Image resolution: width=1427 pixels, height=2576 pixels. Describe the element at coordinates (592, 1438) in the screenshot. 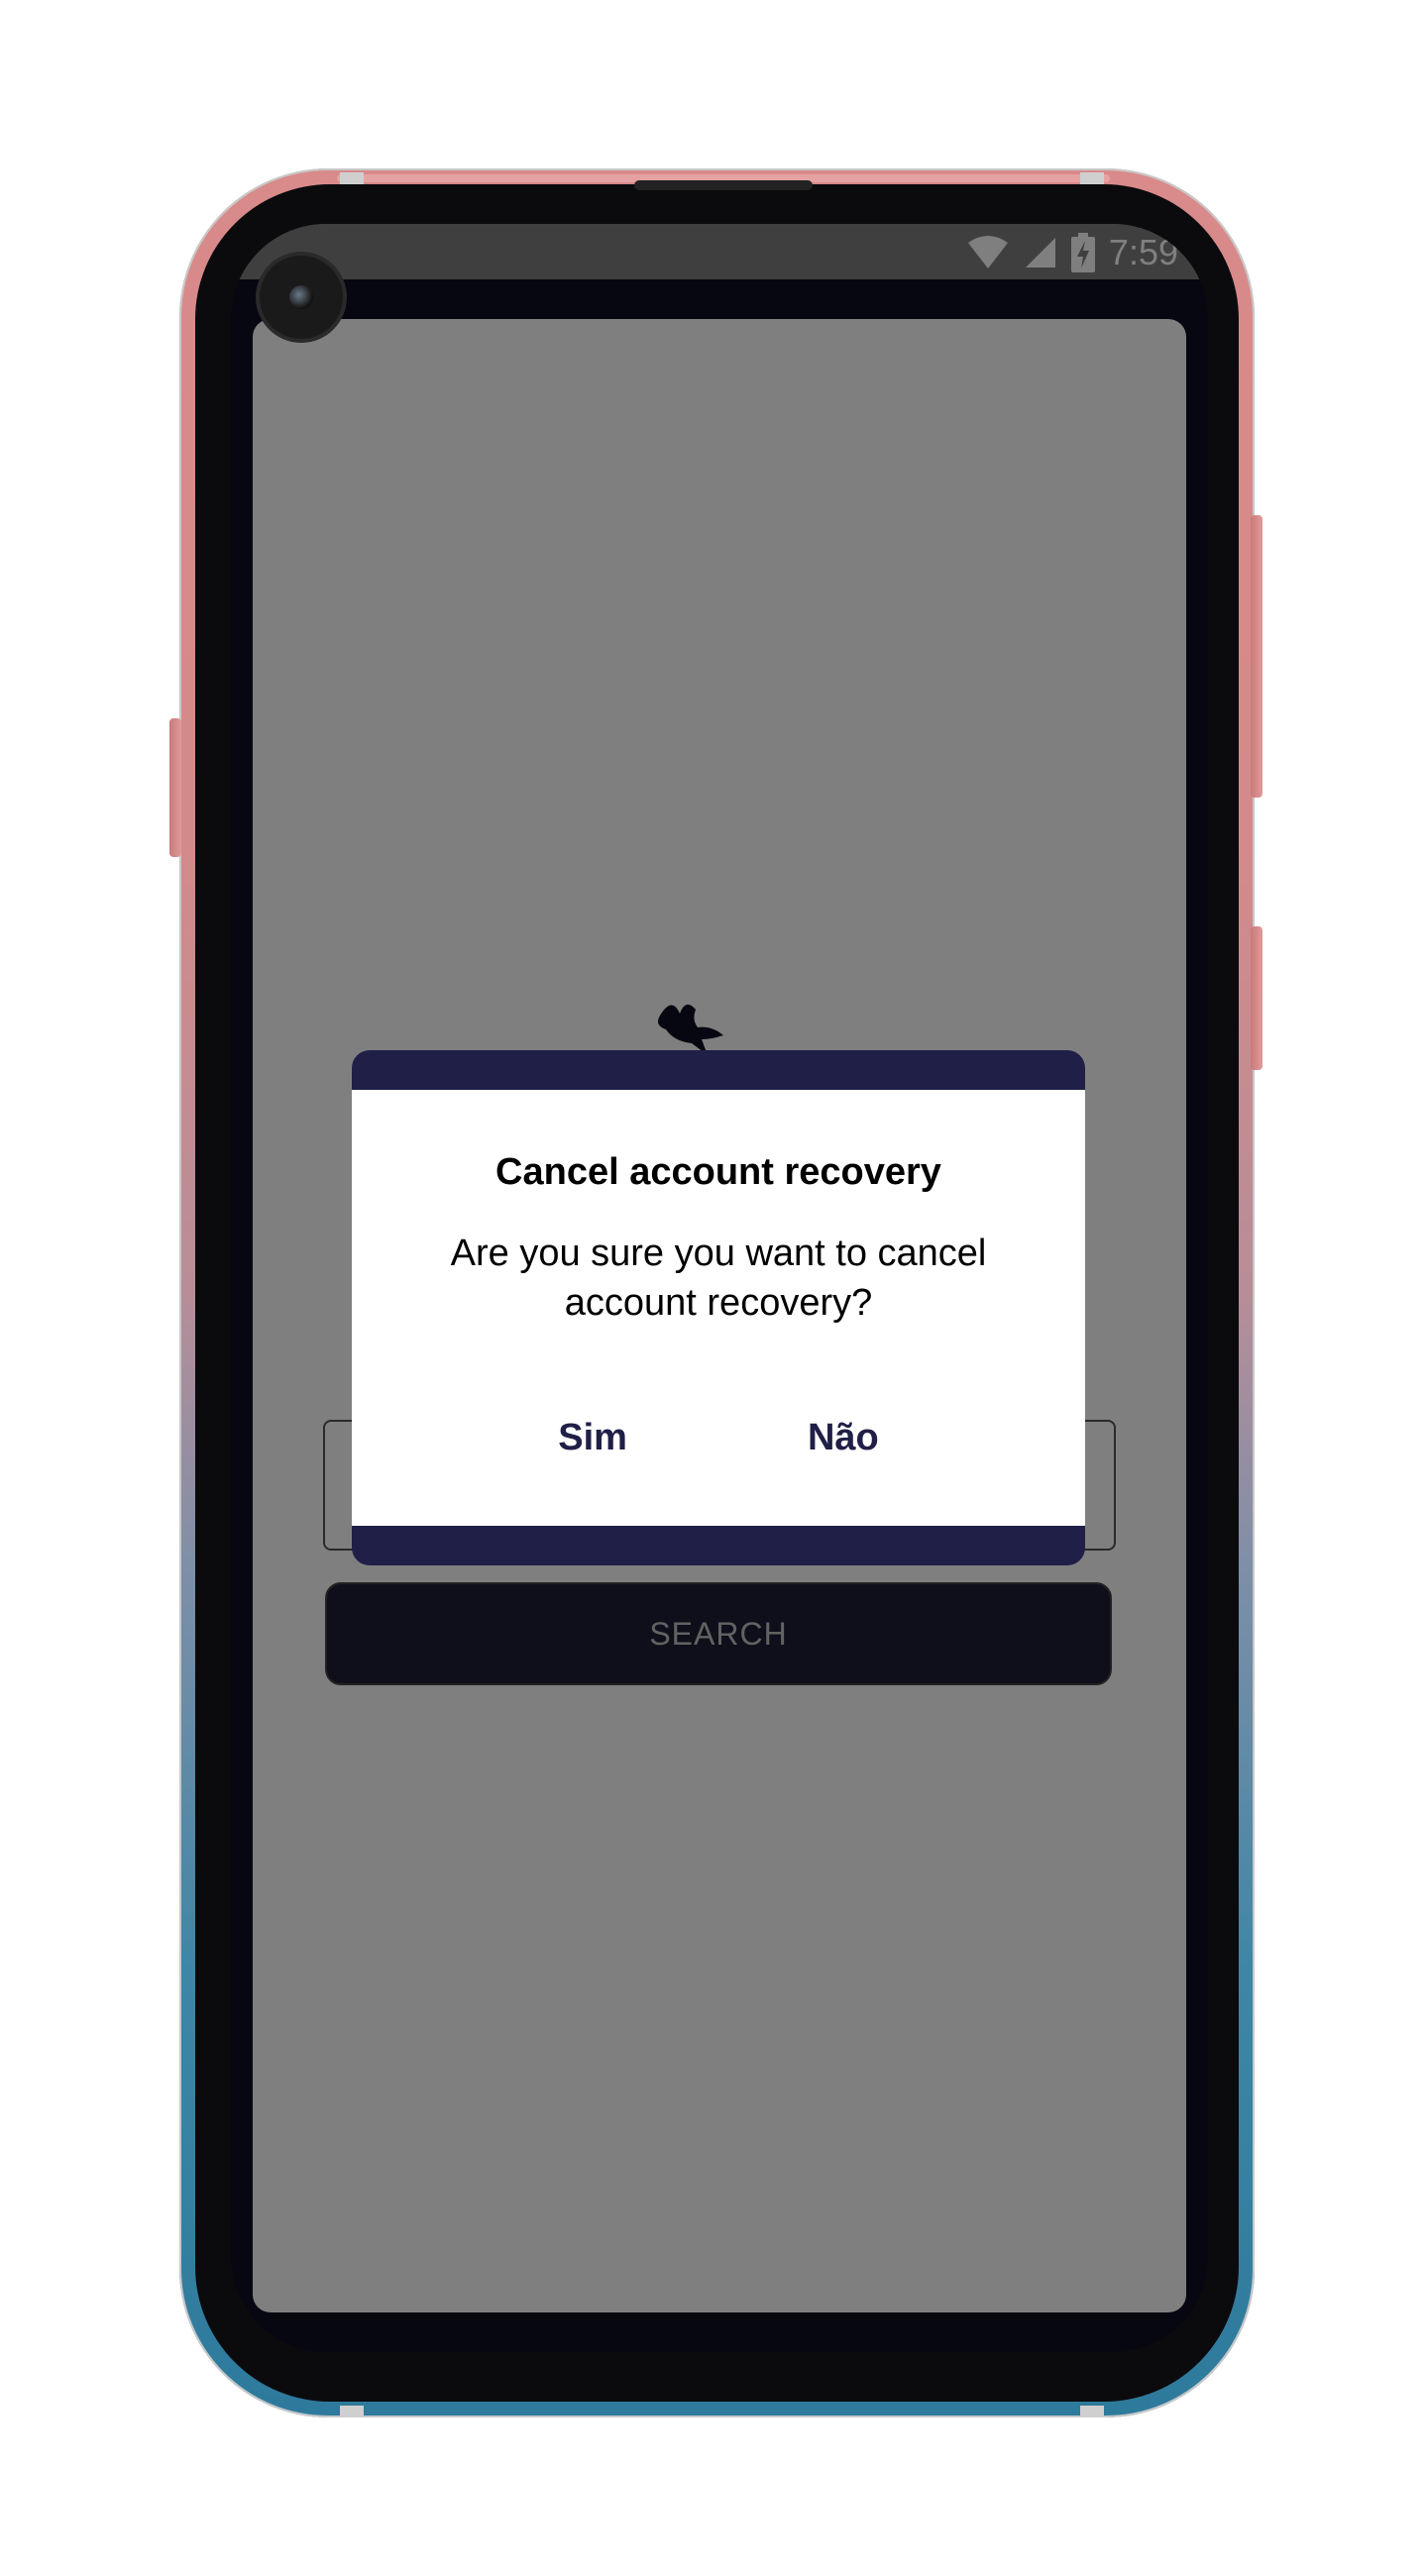

I see `confirm-button: Sim` at that location.